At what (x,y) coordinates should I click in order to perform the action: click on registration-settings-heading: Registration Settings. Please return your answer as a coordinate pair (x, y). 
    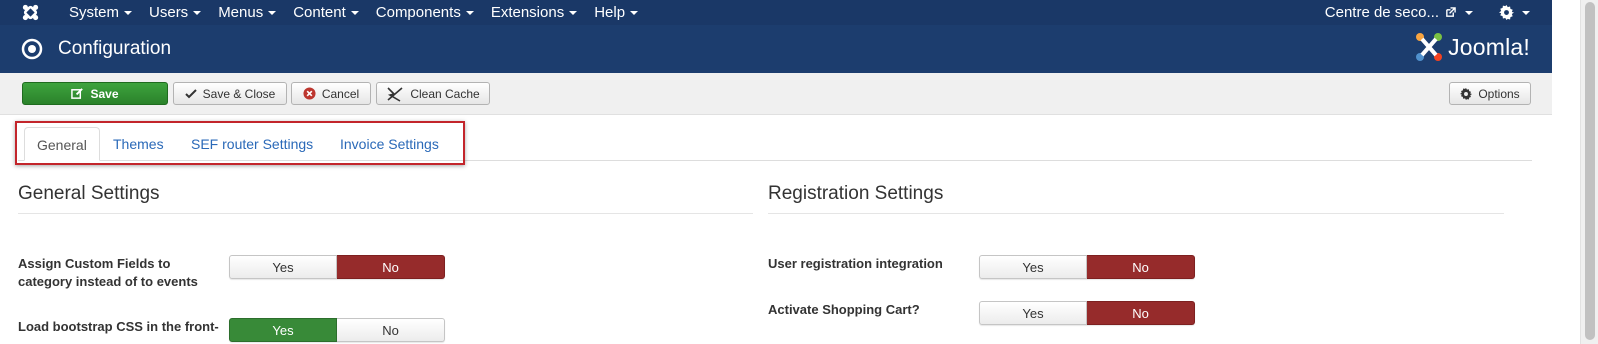
    Looking at the image, I should click on (856, 193).